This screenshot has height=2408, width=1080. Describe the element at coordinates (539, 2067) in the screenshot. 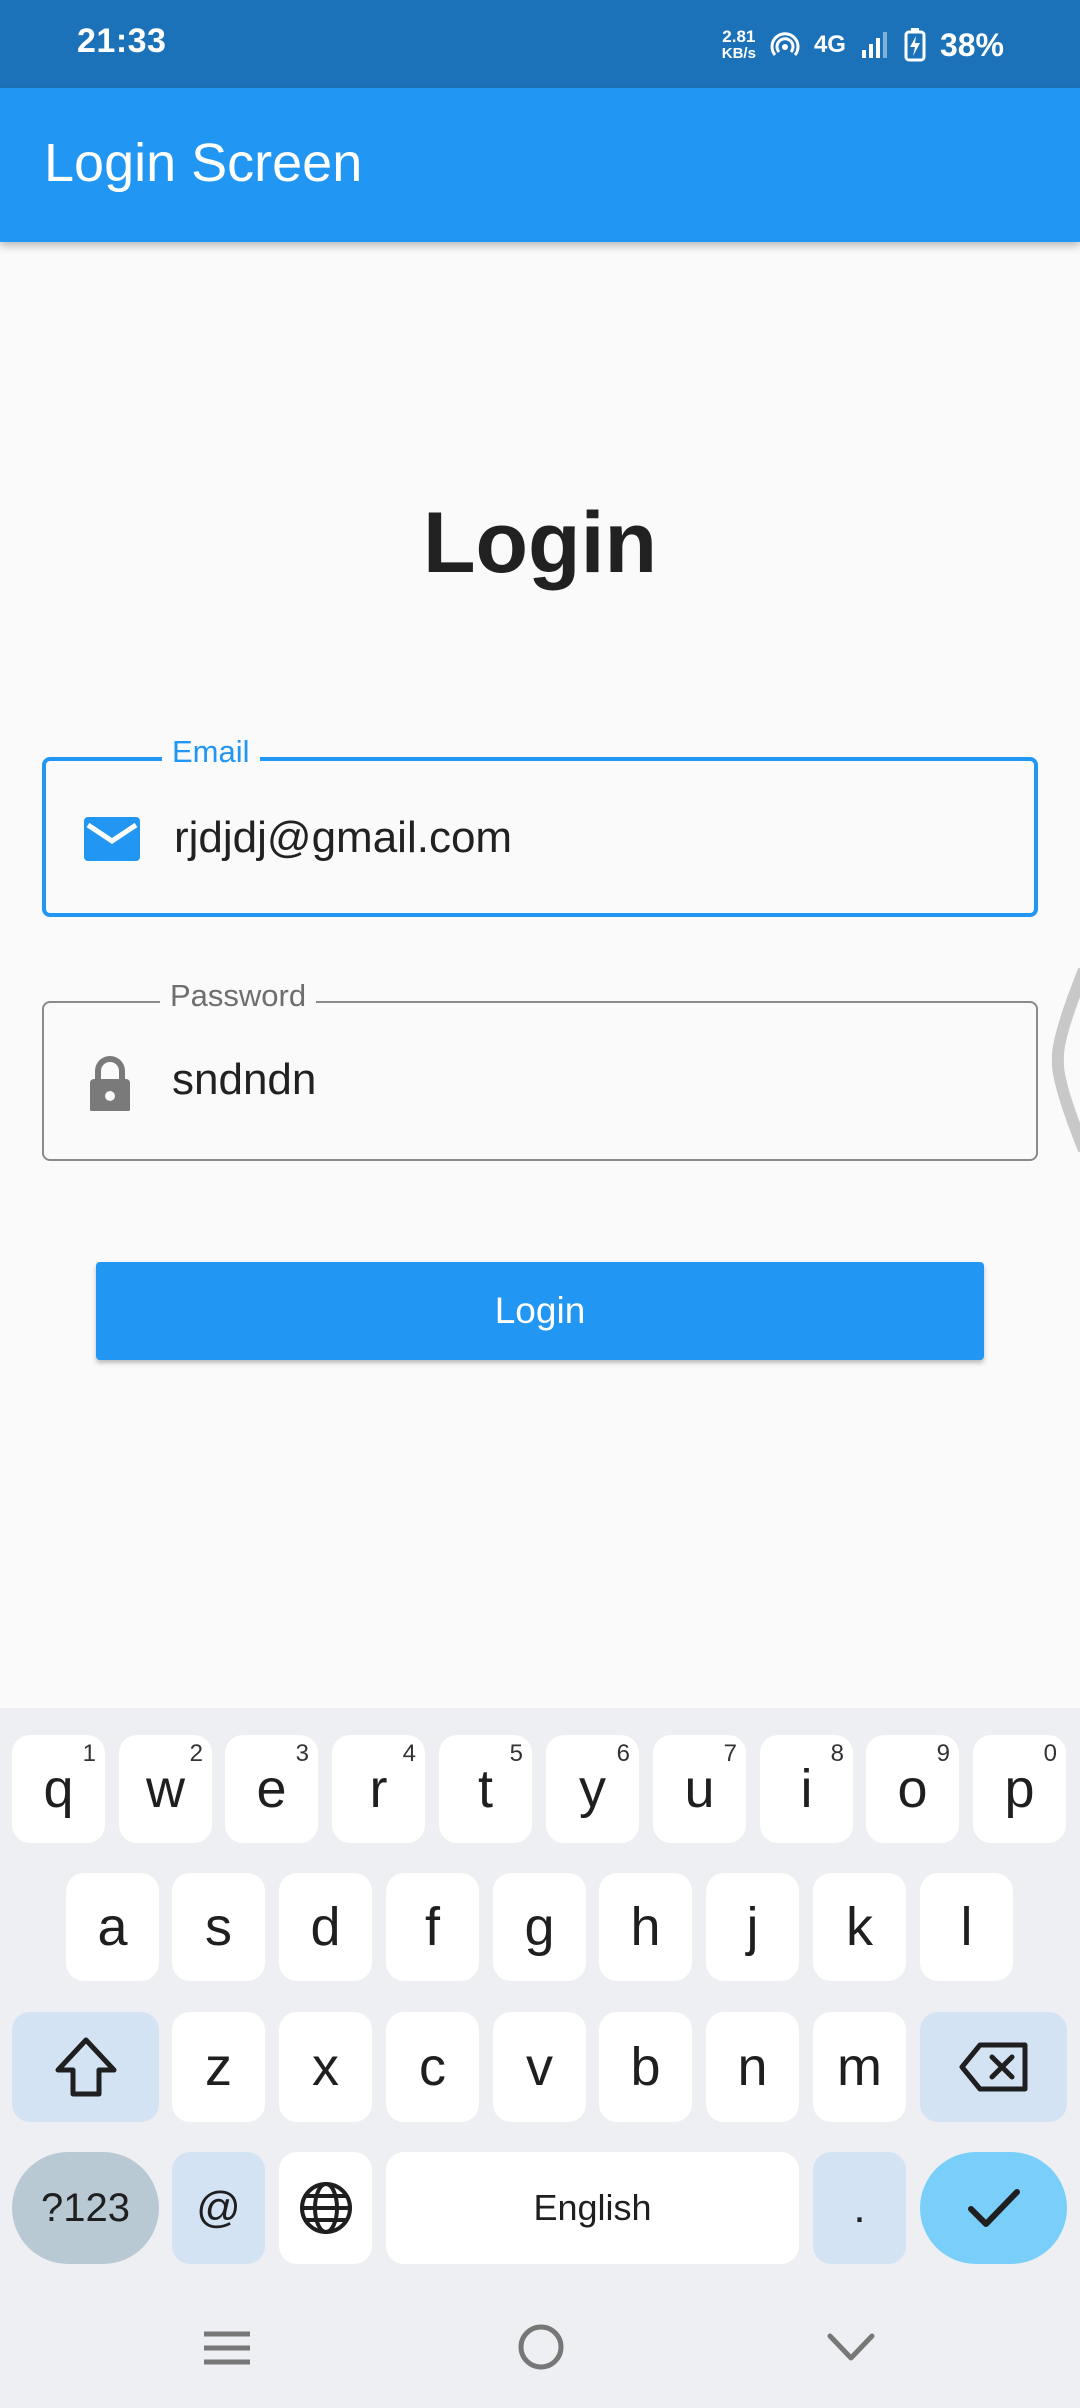

I see `key-v: v` at that location.